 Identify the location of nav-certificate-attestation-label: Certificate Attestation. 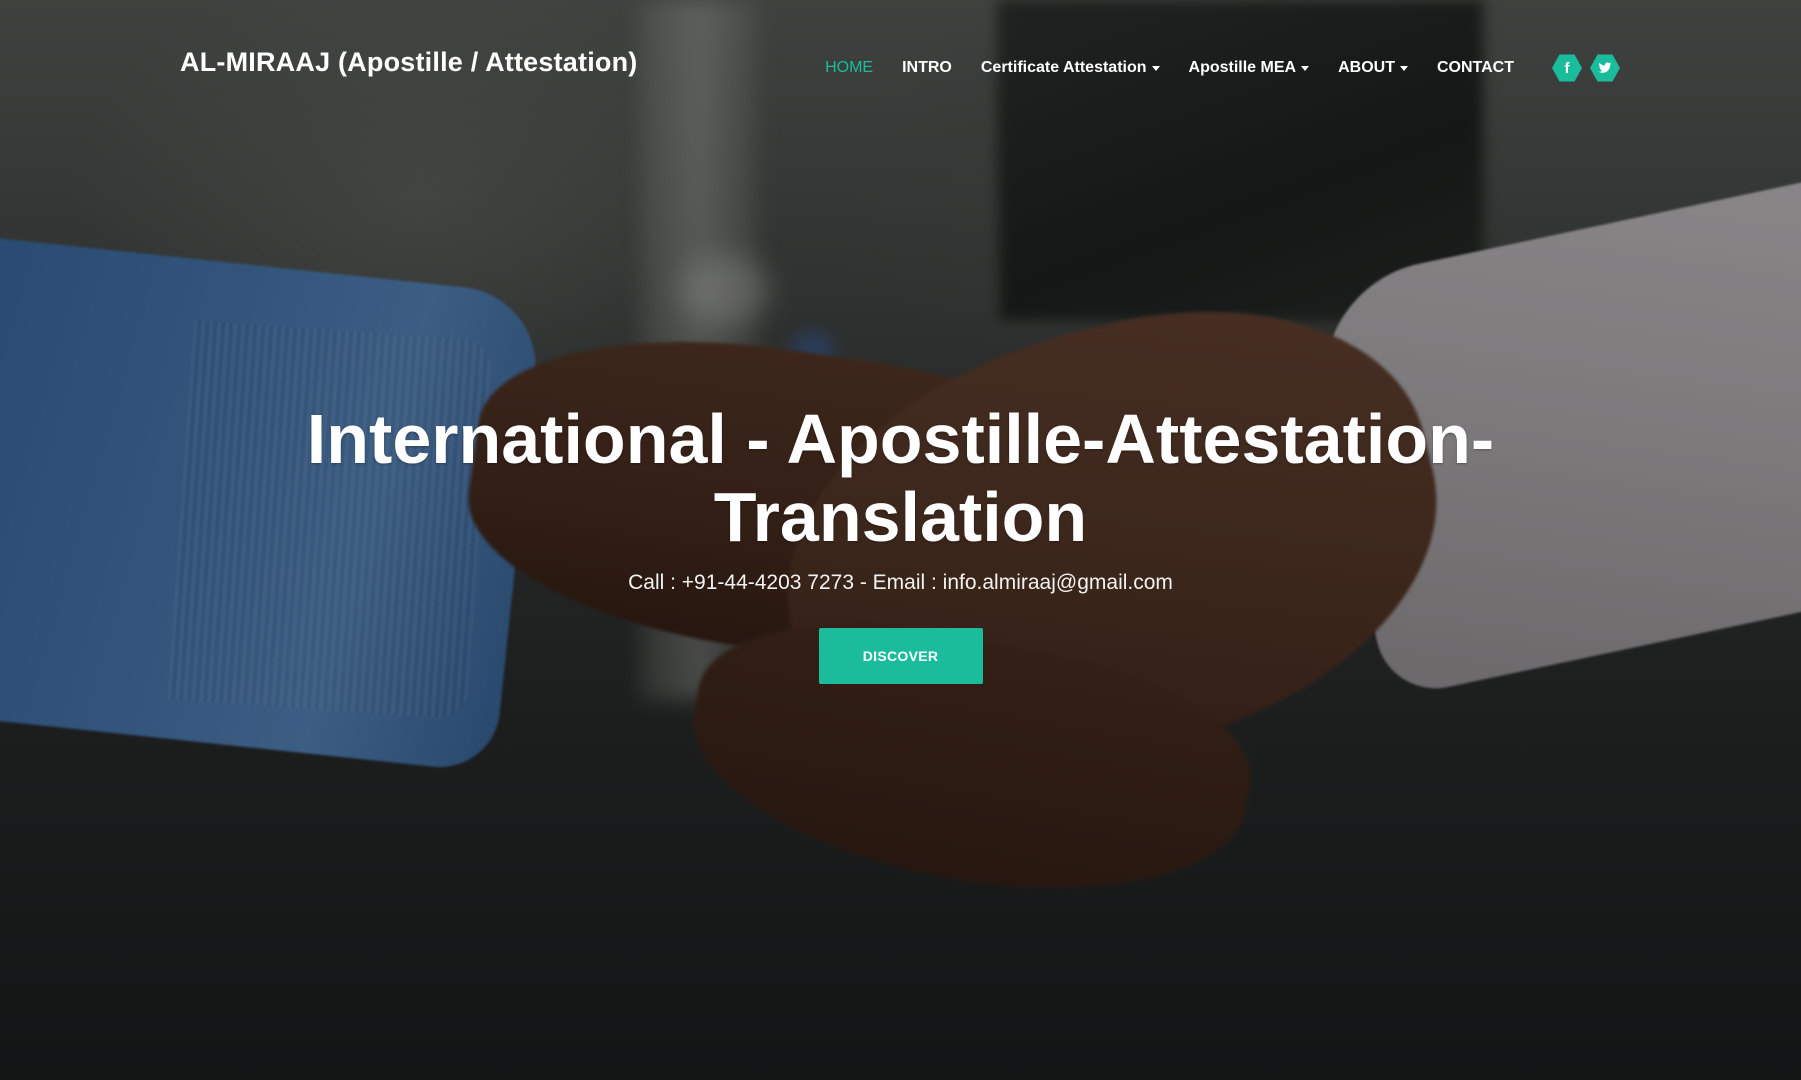
(1063, 67).